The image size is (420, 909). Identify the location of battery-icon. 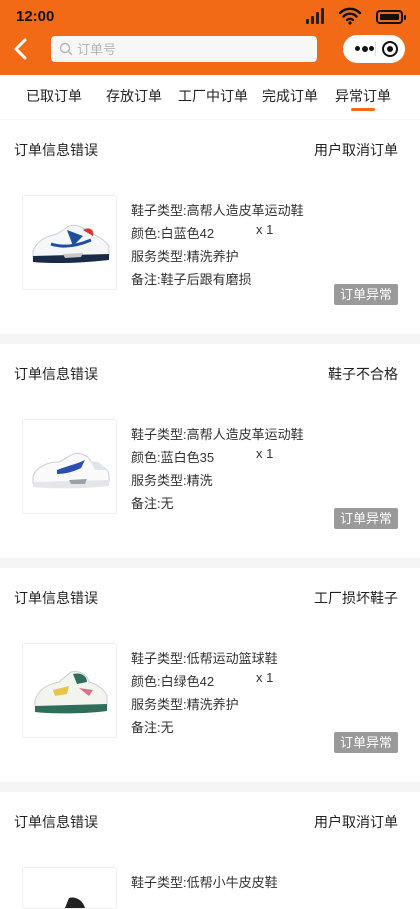
(391, 17).